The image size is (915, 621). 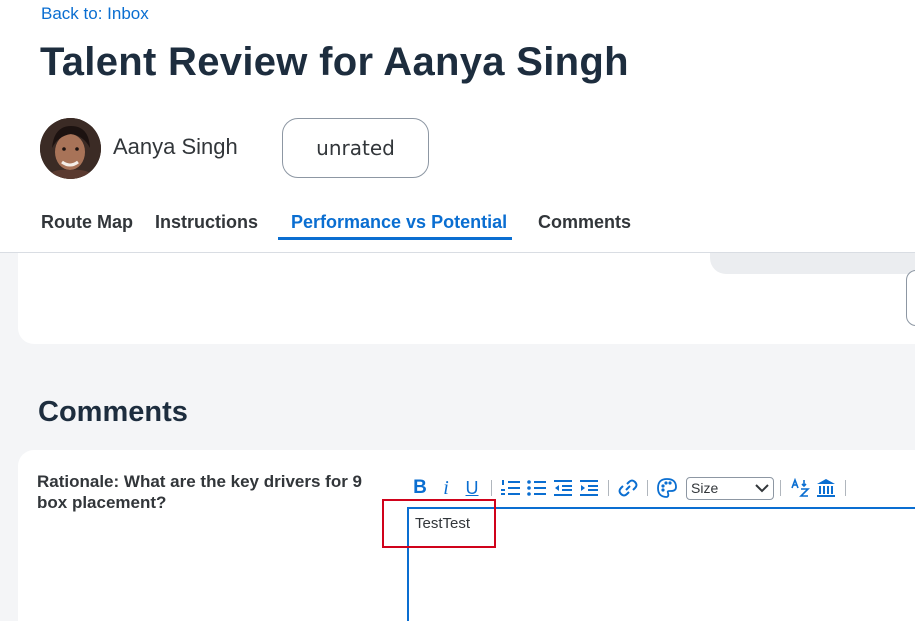 What do you see at coordinates (910, 298) in the screenshot?
I see `panel-border-edge` at bounding box center [910, 298].